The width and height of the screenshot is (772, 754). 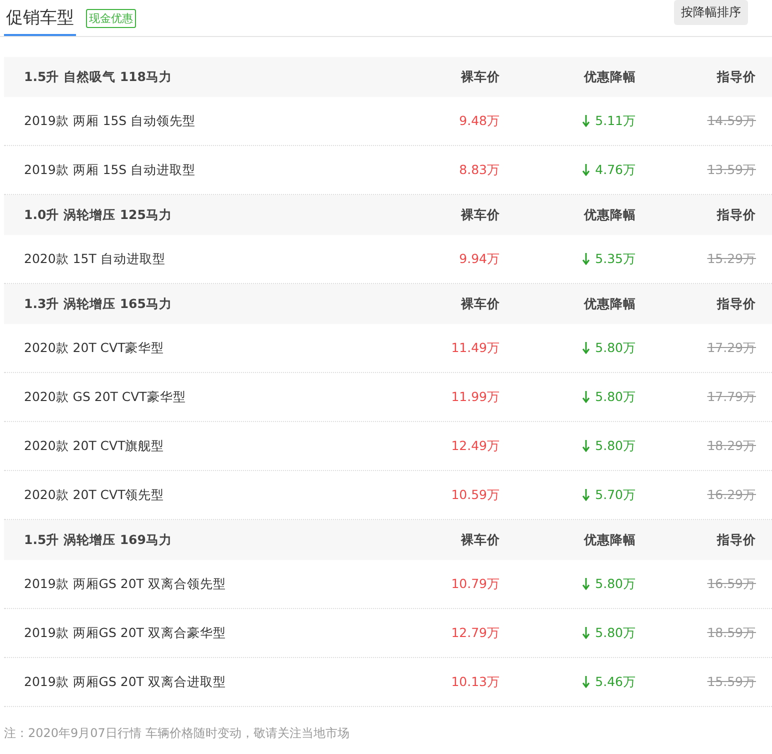 What do you see at coordinates (731, 584) in the screenshot?
I see `guide-price-cell-text: 16.59万` at bounding box center [731, 584].